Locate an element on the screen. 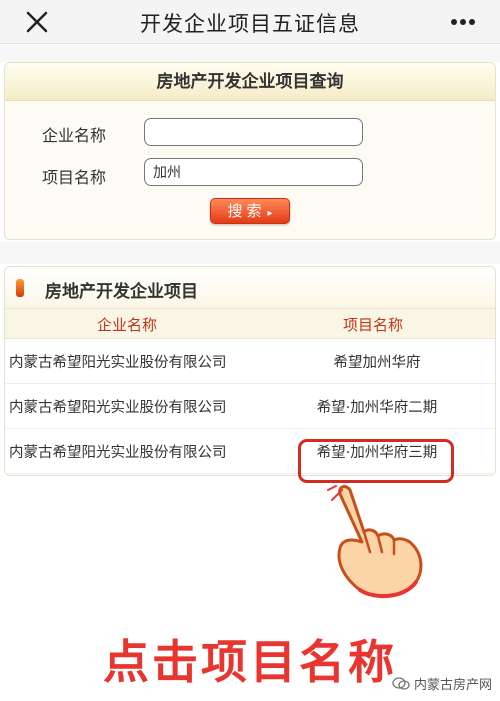  search-button: 搜索 ▸ is located at coordinates (250, 211).